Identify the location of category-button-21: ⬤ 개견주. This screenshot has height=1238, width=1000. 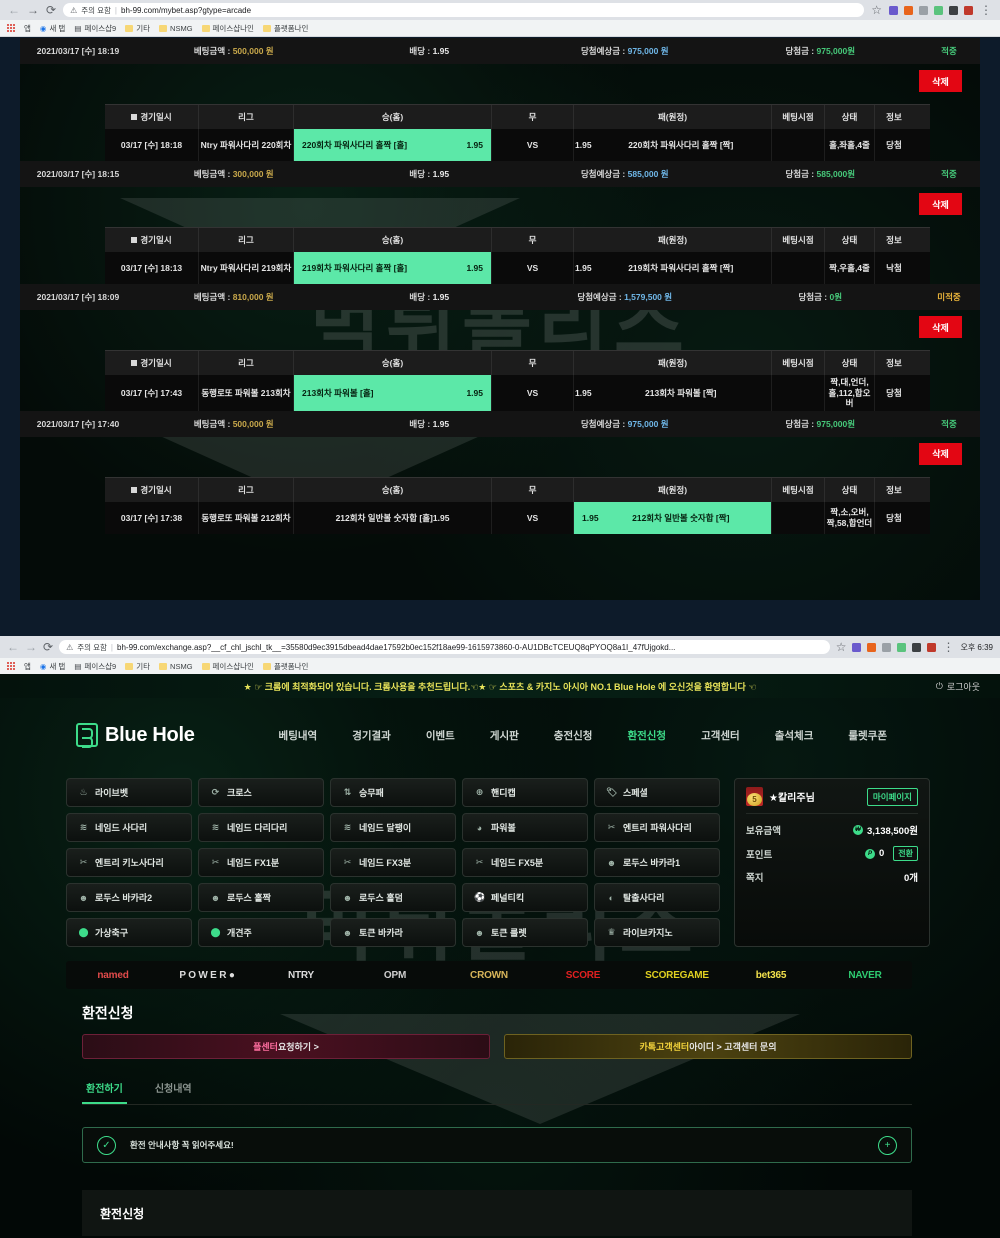
(261, 932).